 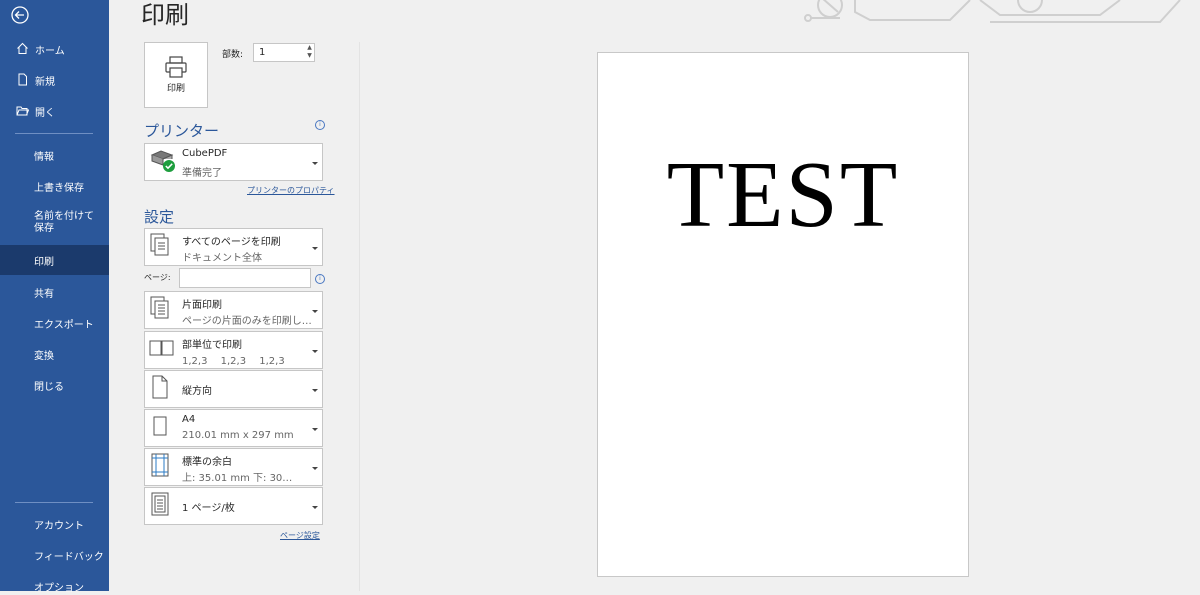 I want to click on printer-properties-link: プリンターのプロパティ, so click(x=291, y=190).